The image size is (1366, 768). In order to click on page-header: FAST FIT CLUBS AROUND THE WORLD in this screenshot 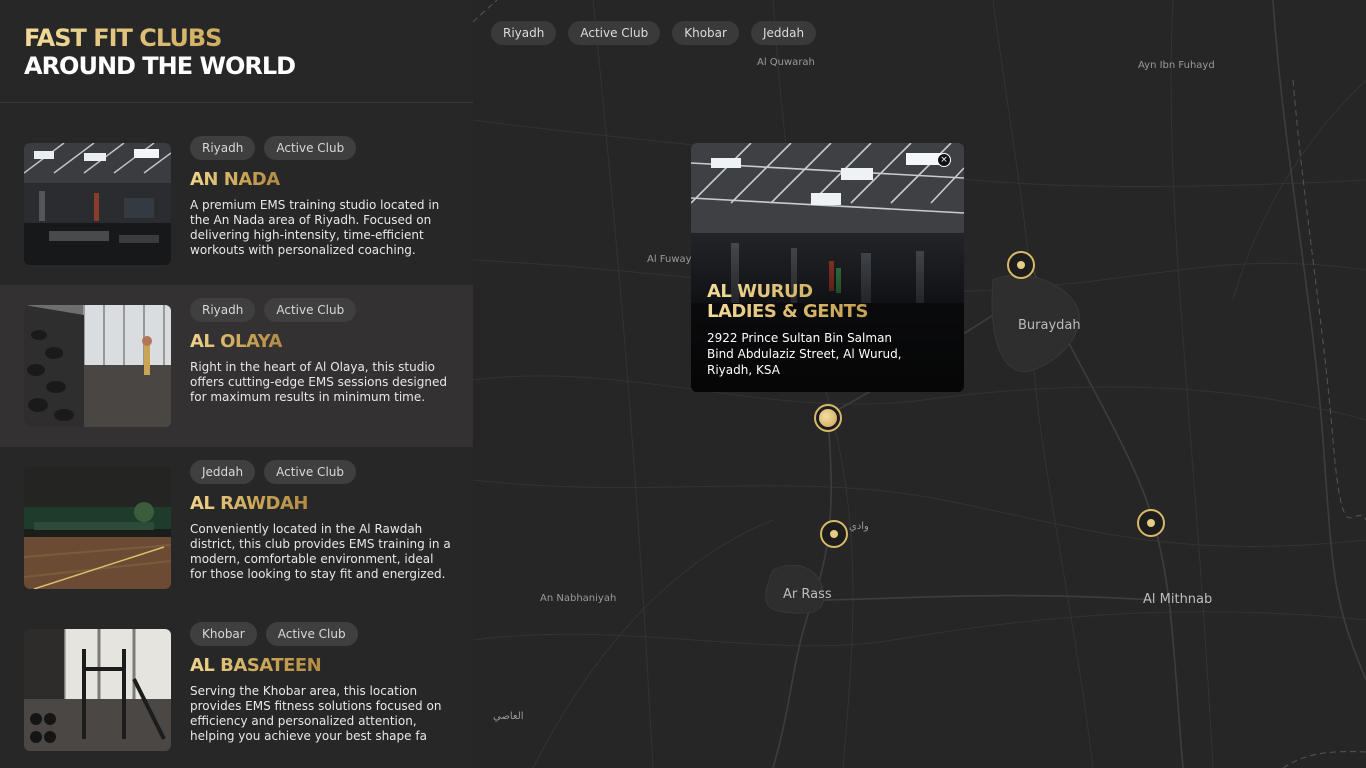, I will do `click(236, 51)`.